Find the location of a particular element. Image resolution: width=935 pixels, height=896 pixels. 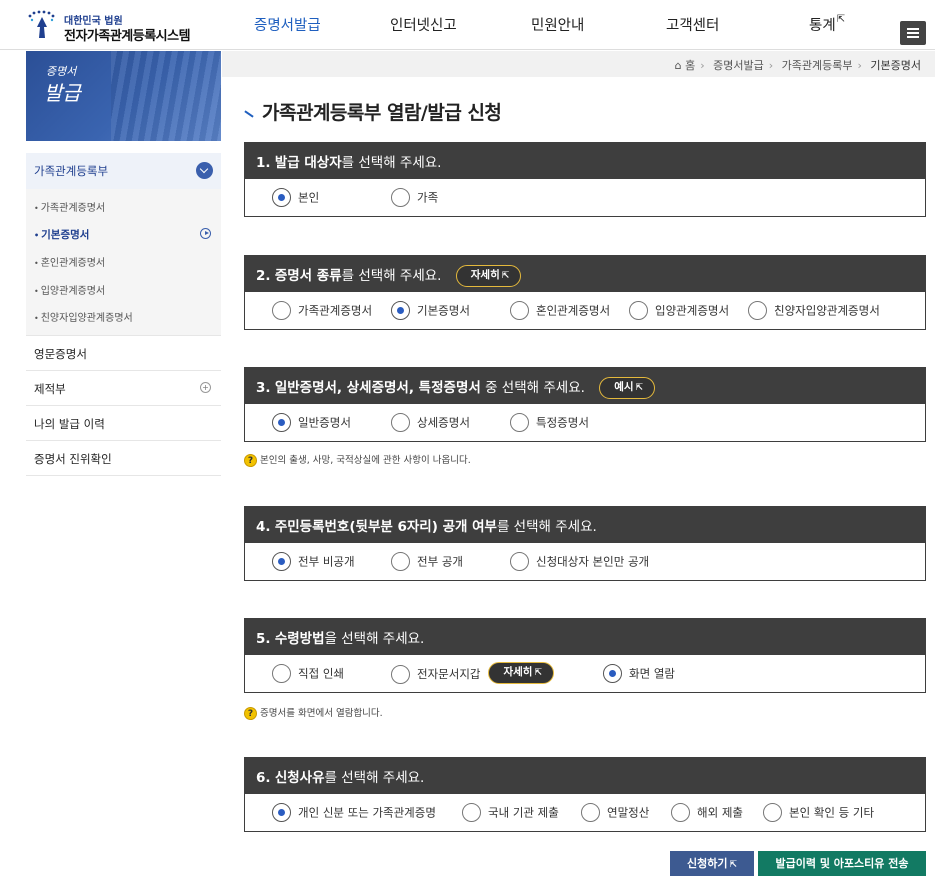

radio-specific: 특정증명서 is located at coordinates (549, 423).